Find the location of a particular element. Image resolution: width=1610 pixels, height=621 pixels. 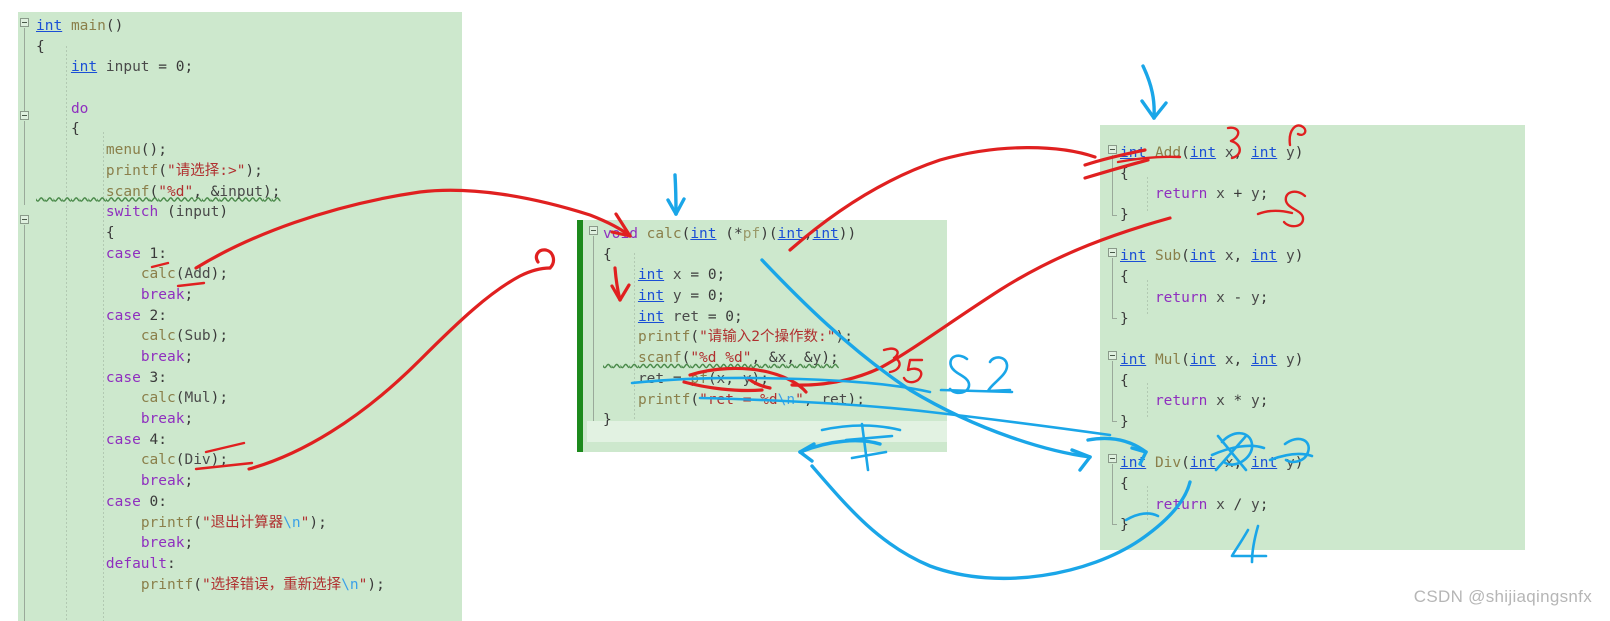

middle-gutter is located at coordinates (594, 336).